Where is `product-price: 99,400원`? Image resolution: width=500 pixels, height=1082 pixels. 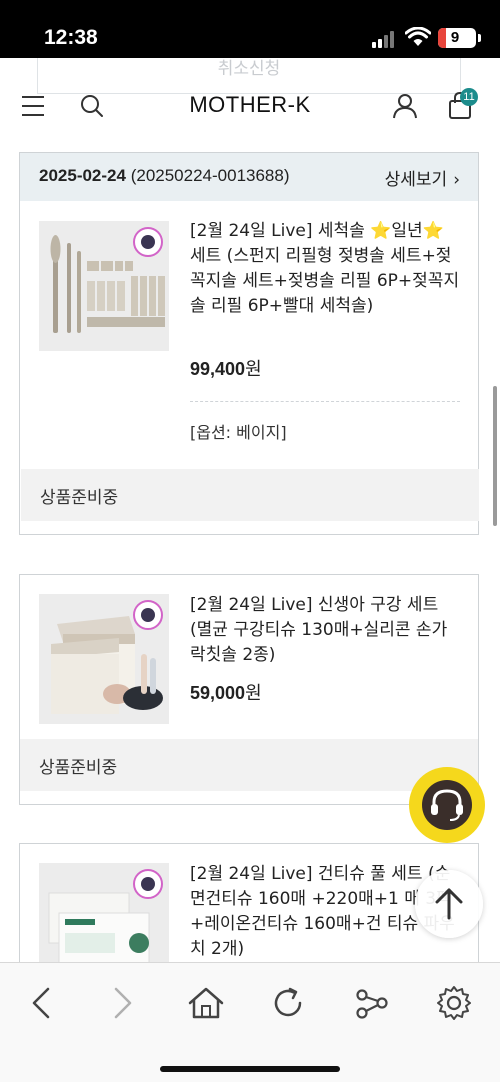 product-price: 99,400원 is located at coordinates (226, 368).